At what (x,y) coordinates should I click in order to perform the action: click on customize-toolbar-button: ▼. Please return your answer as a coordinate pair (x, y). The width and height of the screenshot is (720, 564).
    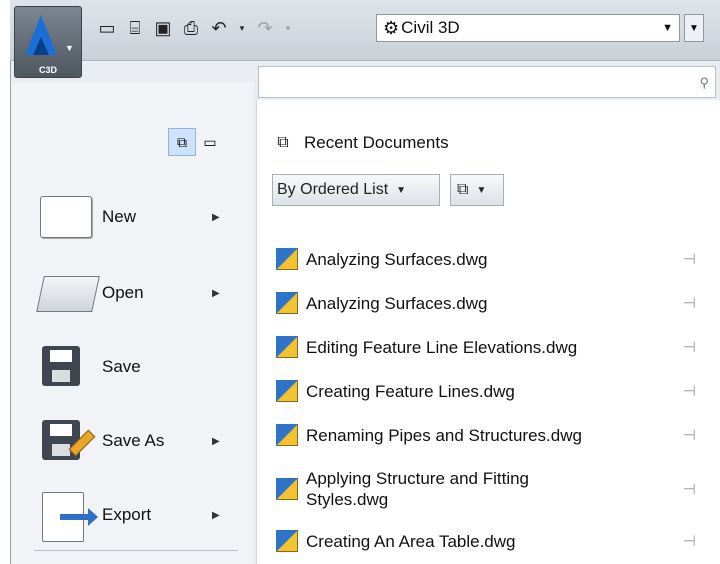
    Looking at the image, I should click on (694, 28).